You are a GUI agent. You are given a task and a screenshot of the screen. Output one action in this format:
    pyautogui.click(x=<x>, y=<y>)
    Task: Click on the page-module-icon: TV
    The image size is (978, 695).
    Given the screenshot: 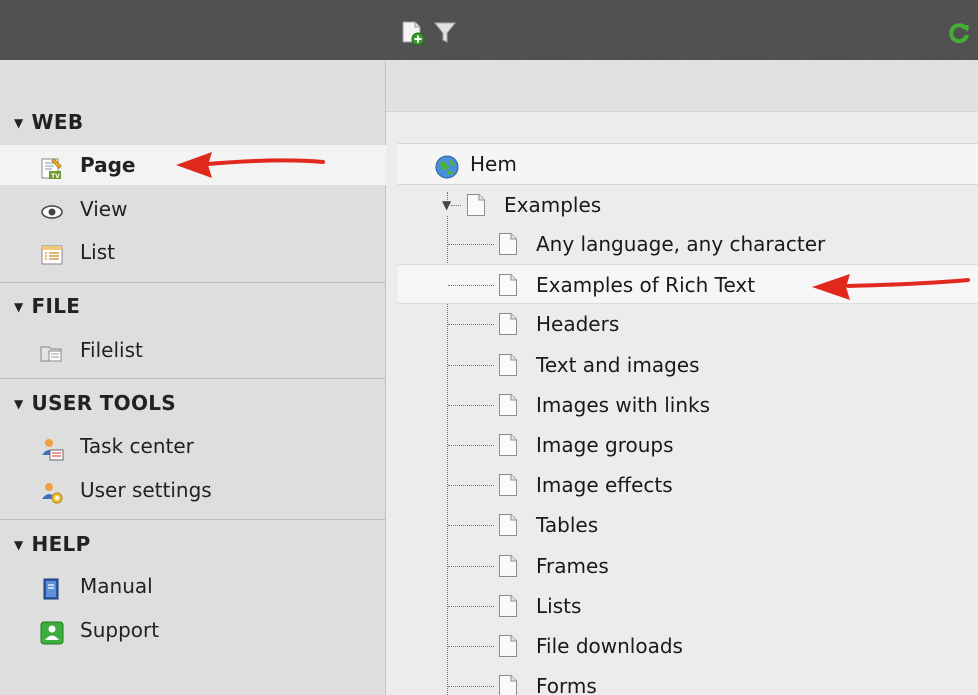 What is the action you would take?
    pyautogui.click(x=52, y=166)
    